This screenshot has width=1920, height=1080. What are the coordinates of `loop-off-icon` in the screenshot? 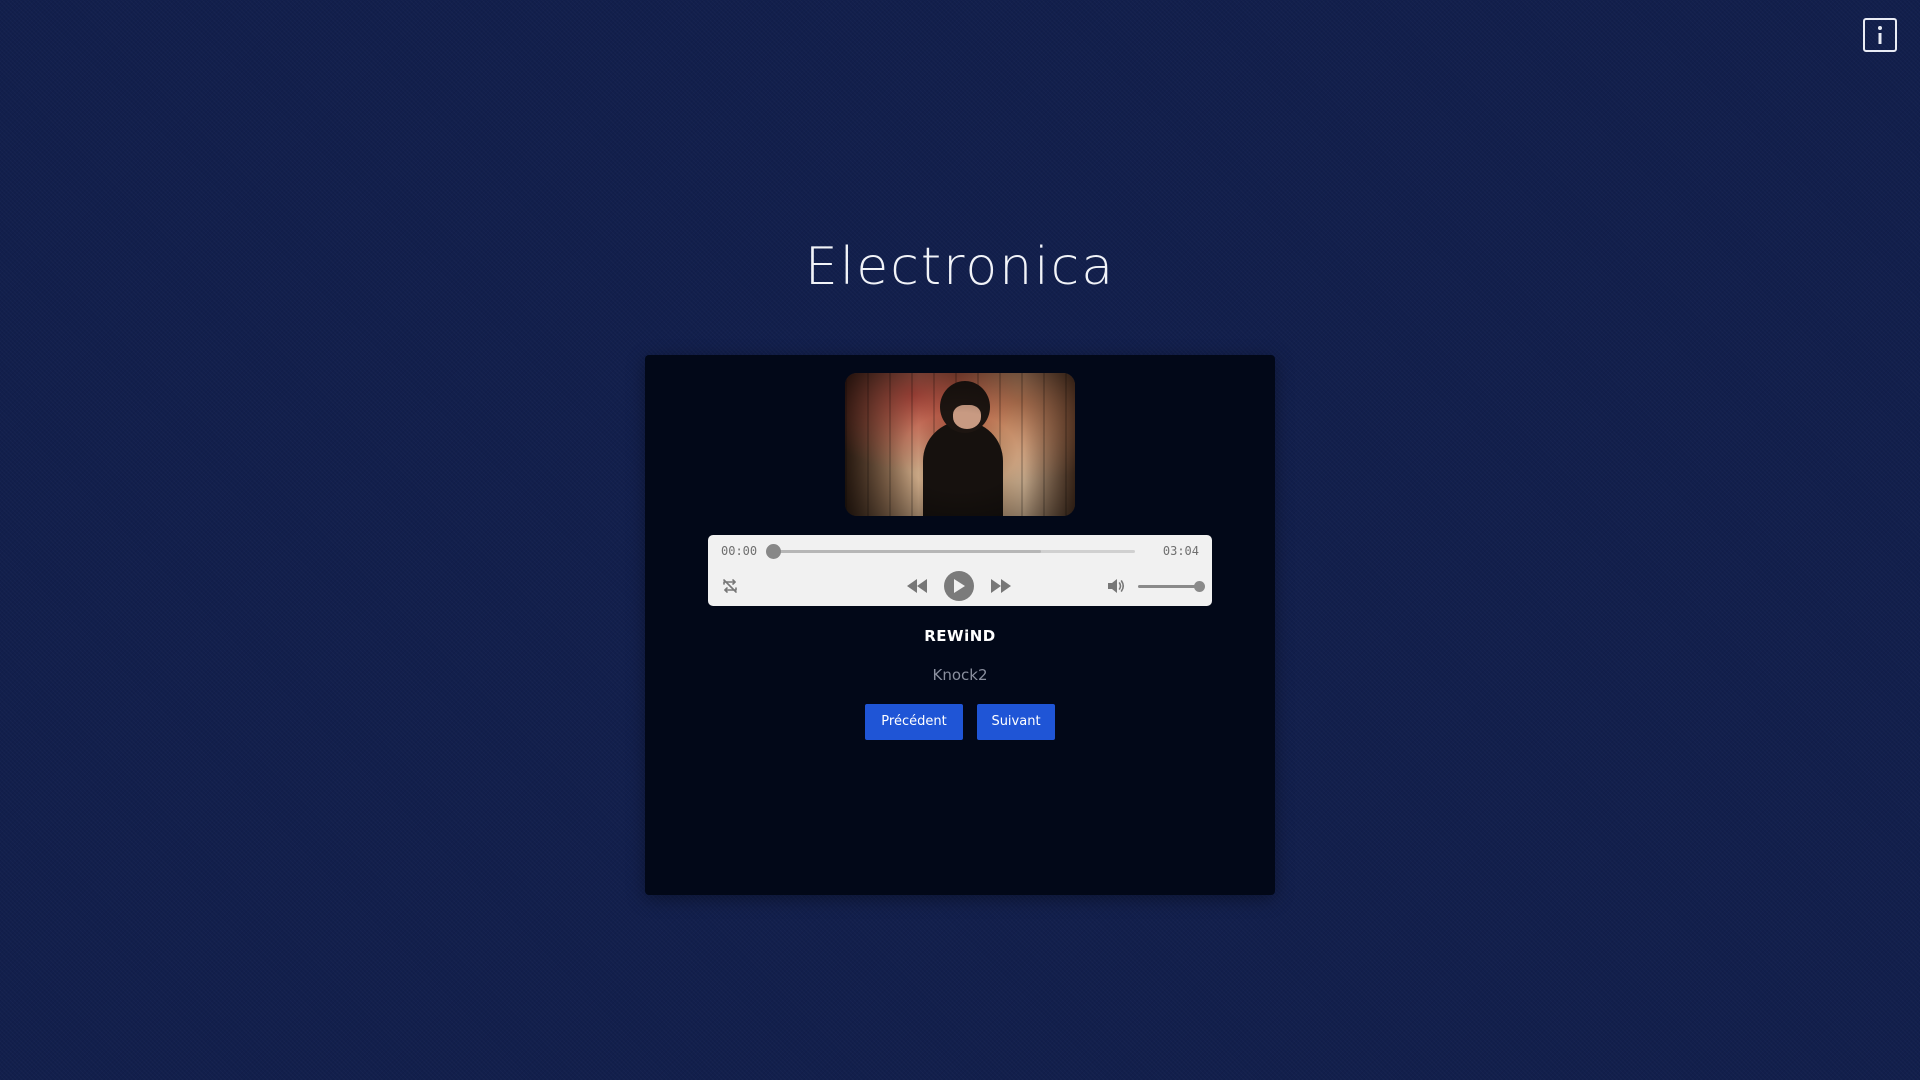 It's located at (730, 586).